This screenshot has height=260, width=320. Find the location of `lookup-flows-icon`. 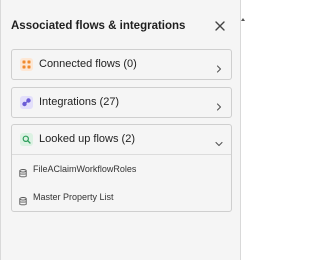

lookup-flows-icon is located at coordinates (26, 139).